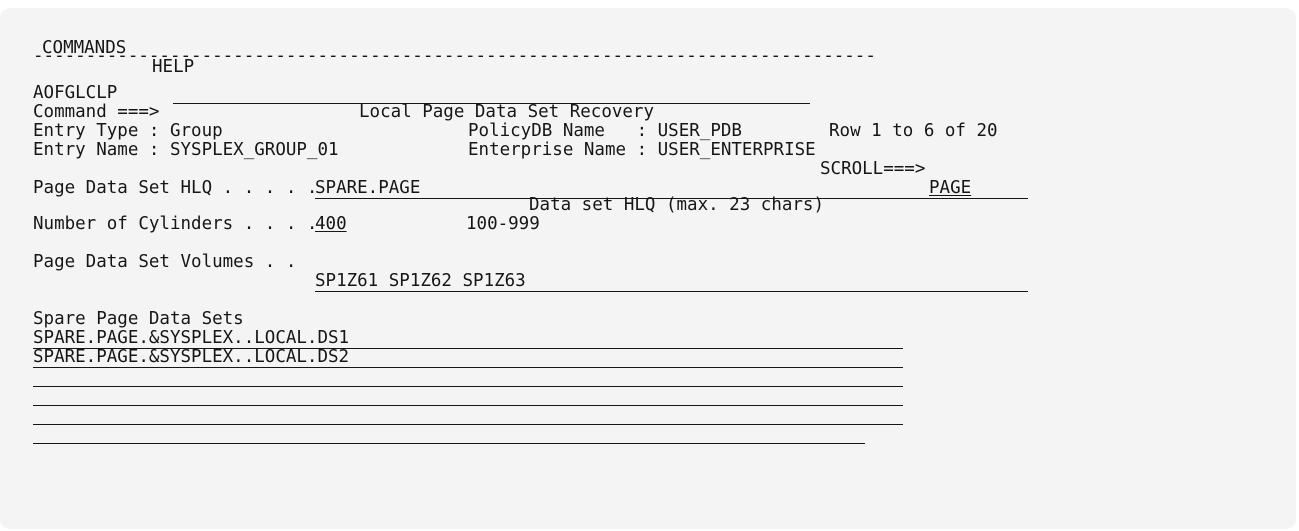 This screenshot has width=1299, height=531. I want to click on volumes-input-underline, so click(671, 291).